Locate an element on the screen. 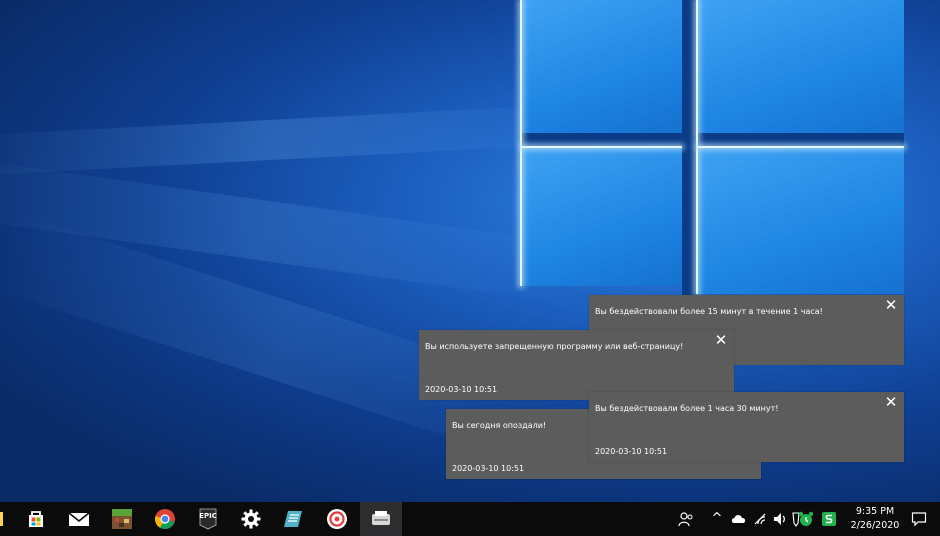 The width and height of the screenshot is (940, 536). cloud-sync-icon is located at coordinates (739, 519).